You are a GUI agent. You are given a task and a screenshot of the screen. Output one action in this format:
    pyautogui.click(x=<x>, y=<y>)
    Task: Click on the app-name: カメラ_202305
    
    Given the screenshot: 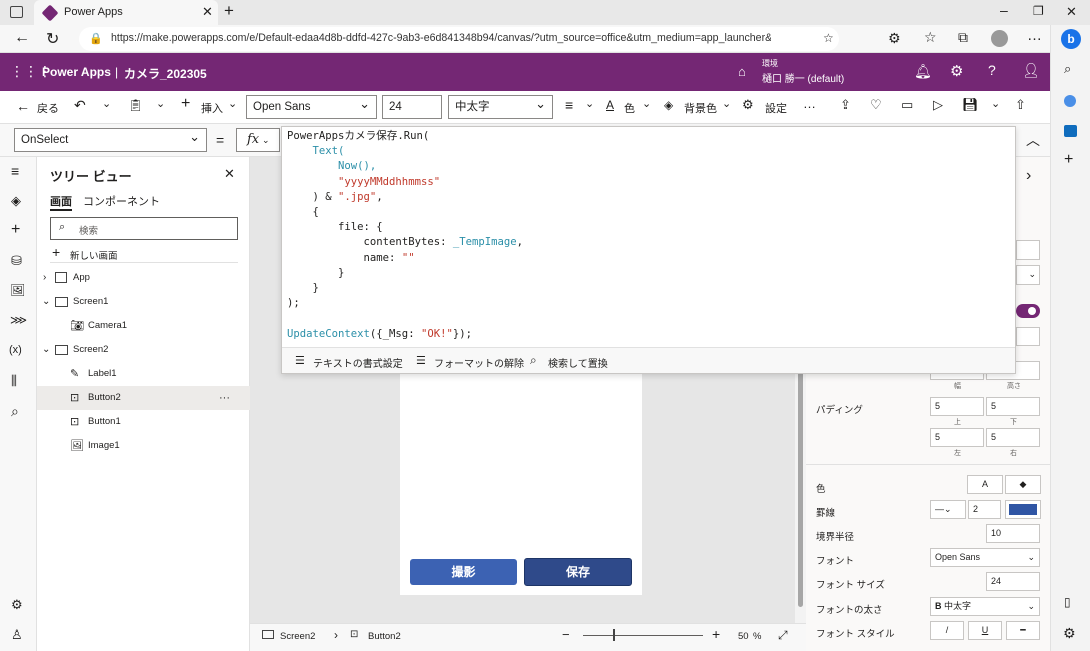 What is the action you would take?
    pyautogui.click(x=165, y=73)
    